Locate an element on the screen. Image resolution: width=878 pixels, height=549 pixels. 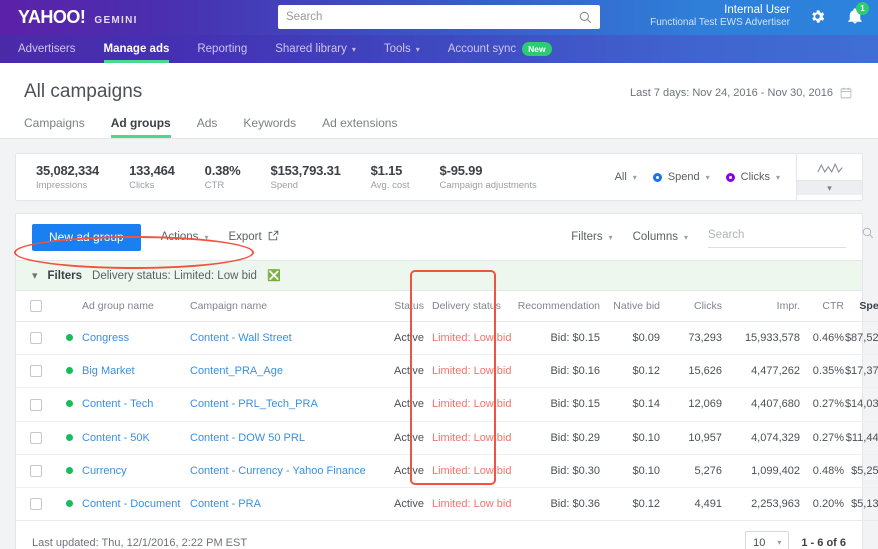
table-search-input is located at coordinates (785, 235).